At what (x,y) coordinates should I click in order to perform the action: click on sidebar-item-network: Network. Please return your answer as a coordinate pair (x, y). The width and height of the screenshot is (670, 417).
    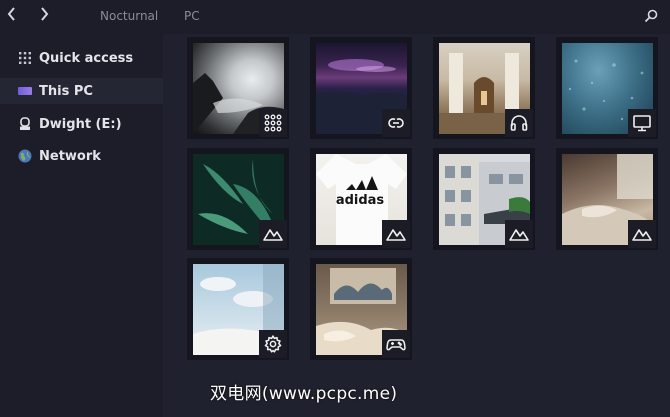
    Looking at the image, I should click on (81, 156).